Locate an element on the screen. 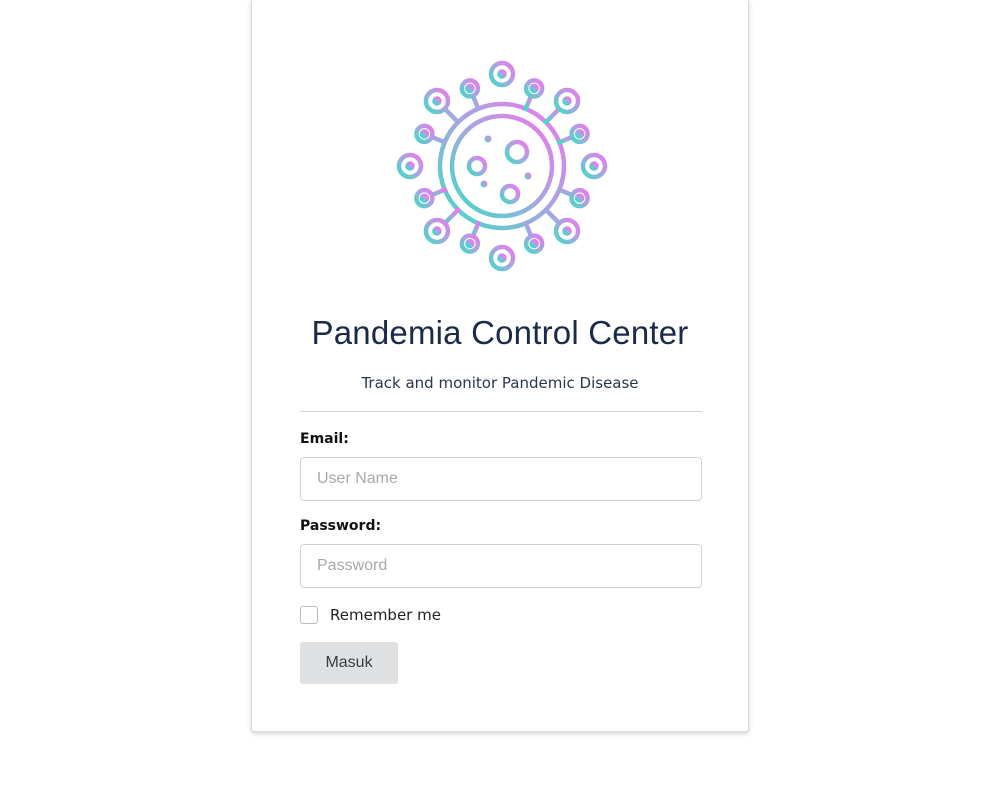 Image resolution: width=1000 pixels, height=791 pixels. email-label: Email: is located at coordinates (324, 439).